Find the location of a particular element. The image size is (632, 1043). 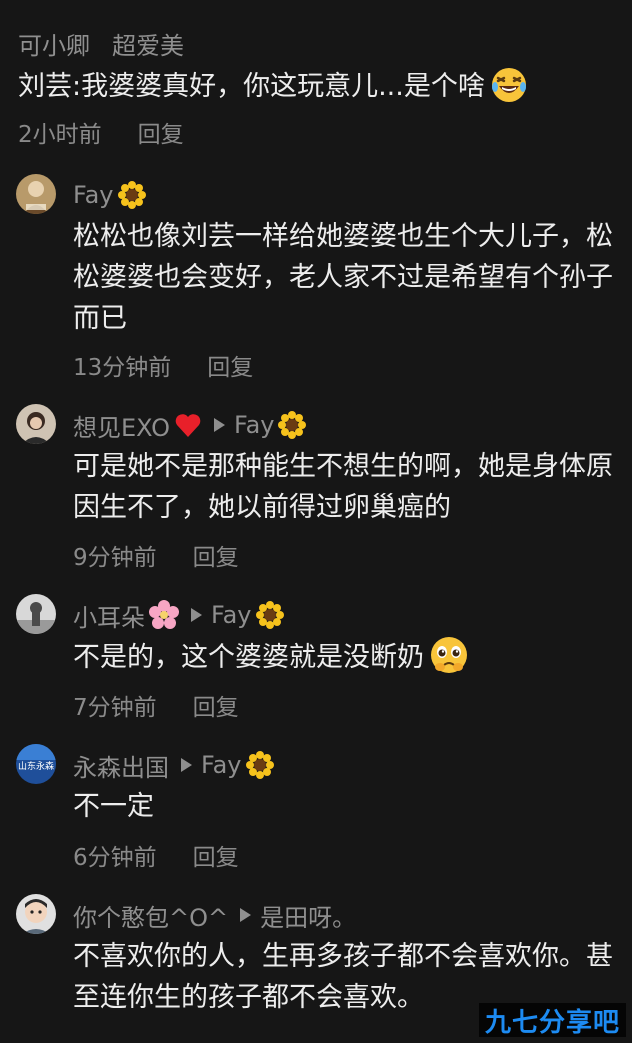

comment-item: 小耳朵 Fay 不是的，这个婆婆就是没断奶 7分钟前 回复 is located at coordinates (316, 655).